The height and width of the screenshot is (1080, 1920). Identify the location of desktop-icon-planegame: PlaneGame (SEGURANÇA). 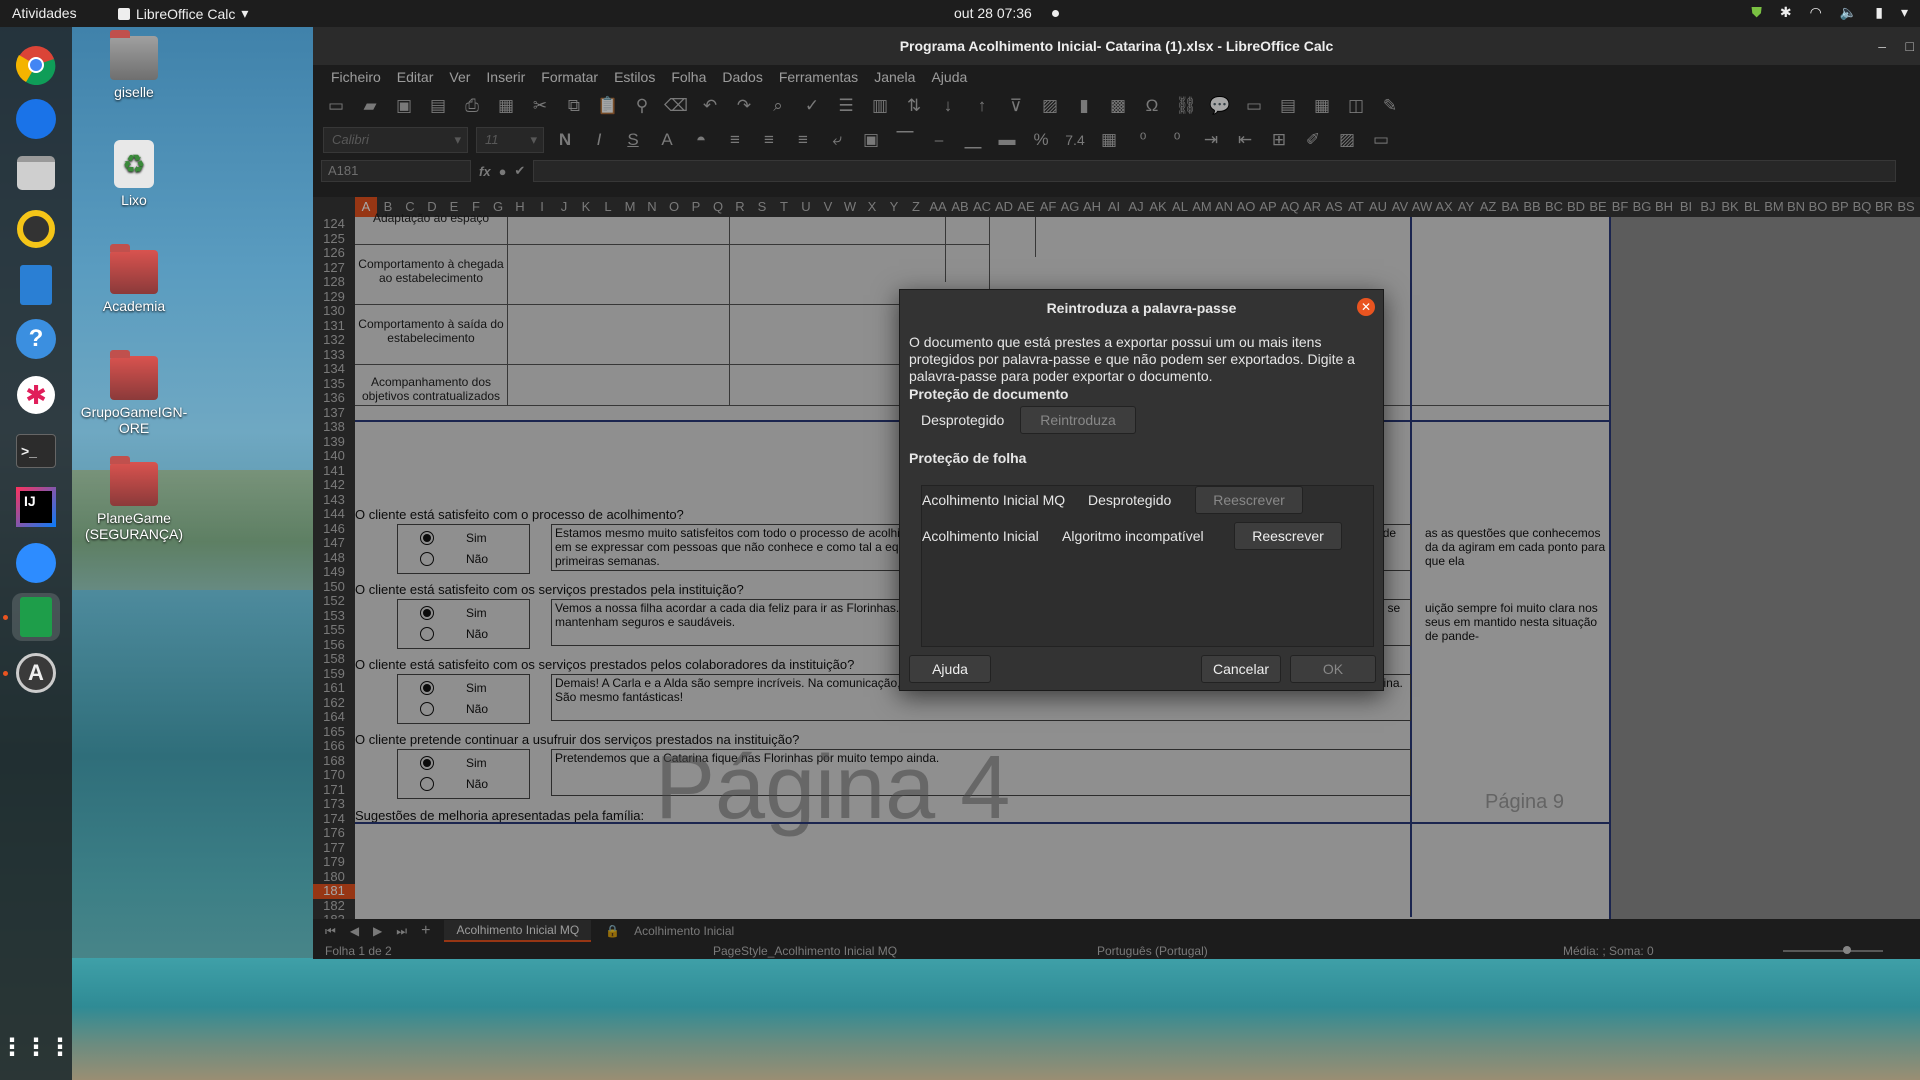
(134, 499).